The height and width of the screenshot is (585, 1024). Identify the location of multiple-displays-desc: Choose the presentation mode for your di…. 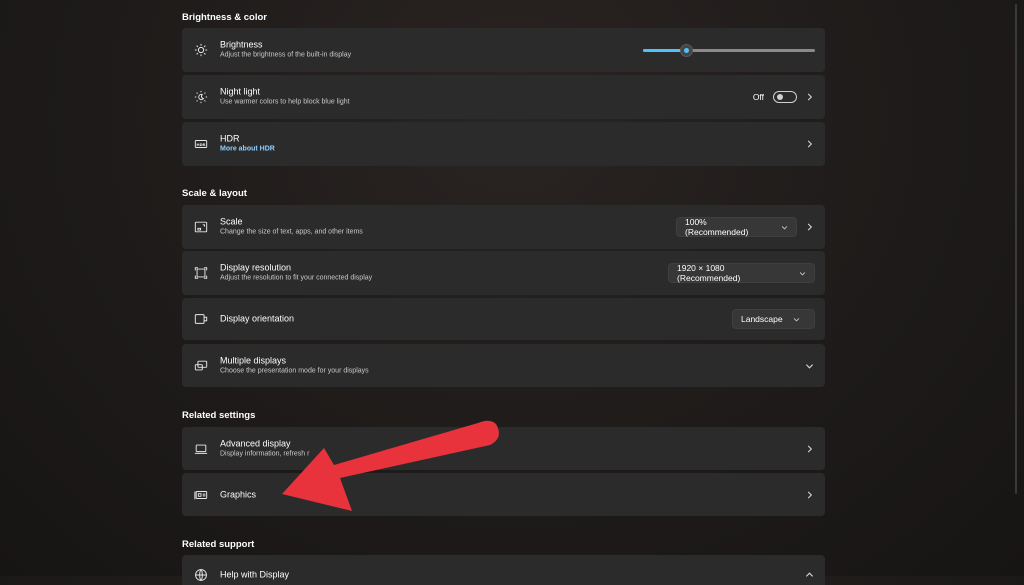
(294, 370).